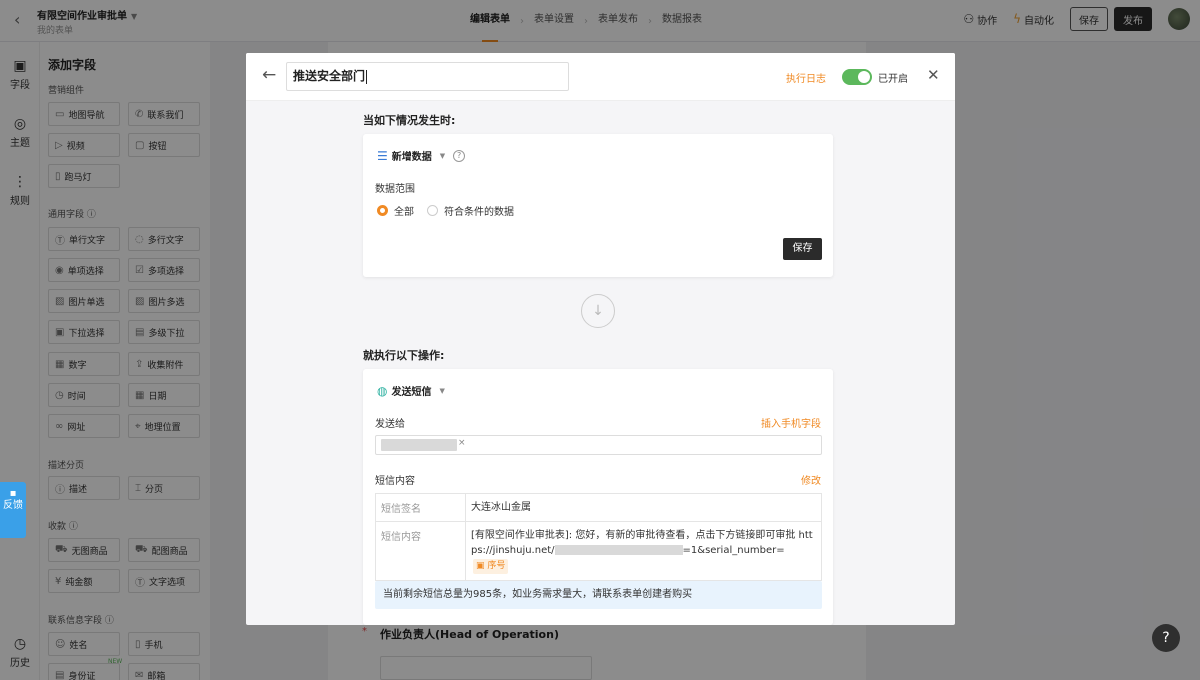 The width and height of the screenshot is (1200, 680). What do you see at coordinates (857, 77) in the screenshot?
I see `enable-toggle` at bounding box center [857, 77].